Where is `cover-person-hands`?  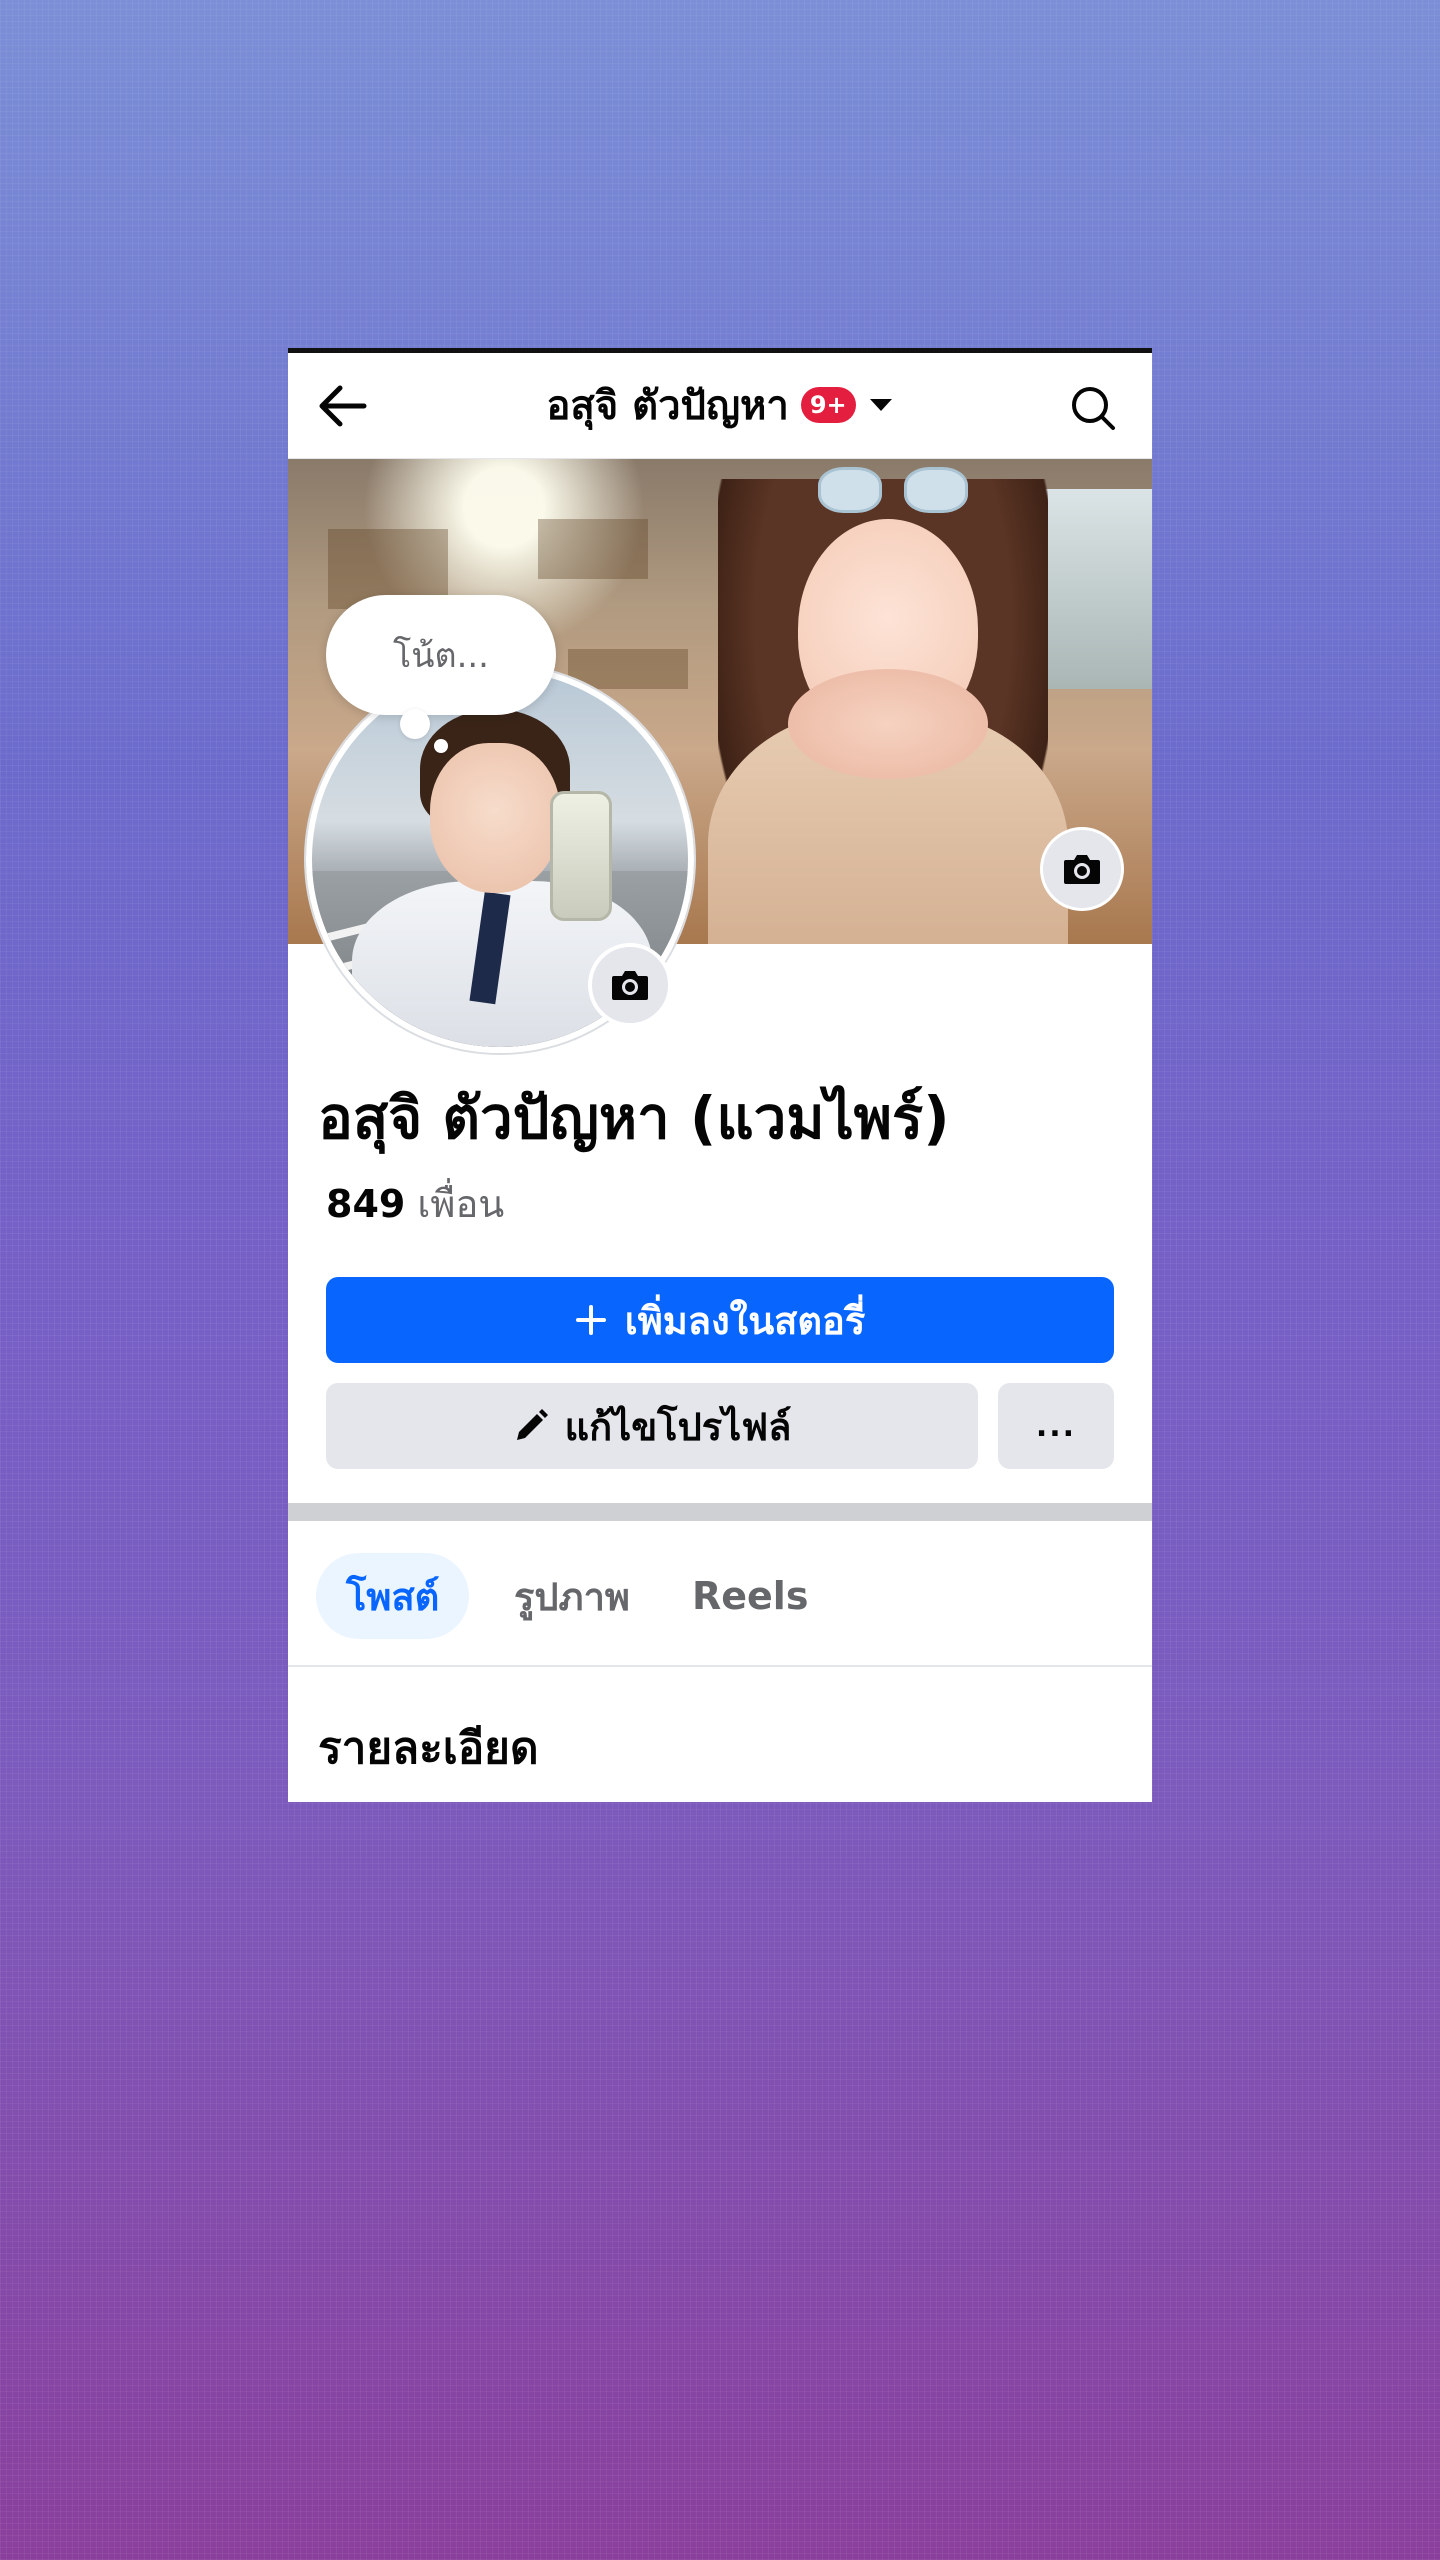
cover-person-hands is located at coordinates (888, 724).